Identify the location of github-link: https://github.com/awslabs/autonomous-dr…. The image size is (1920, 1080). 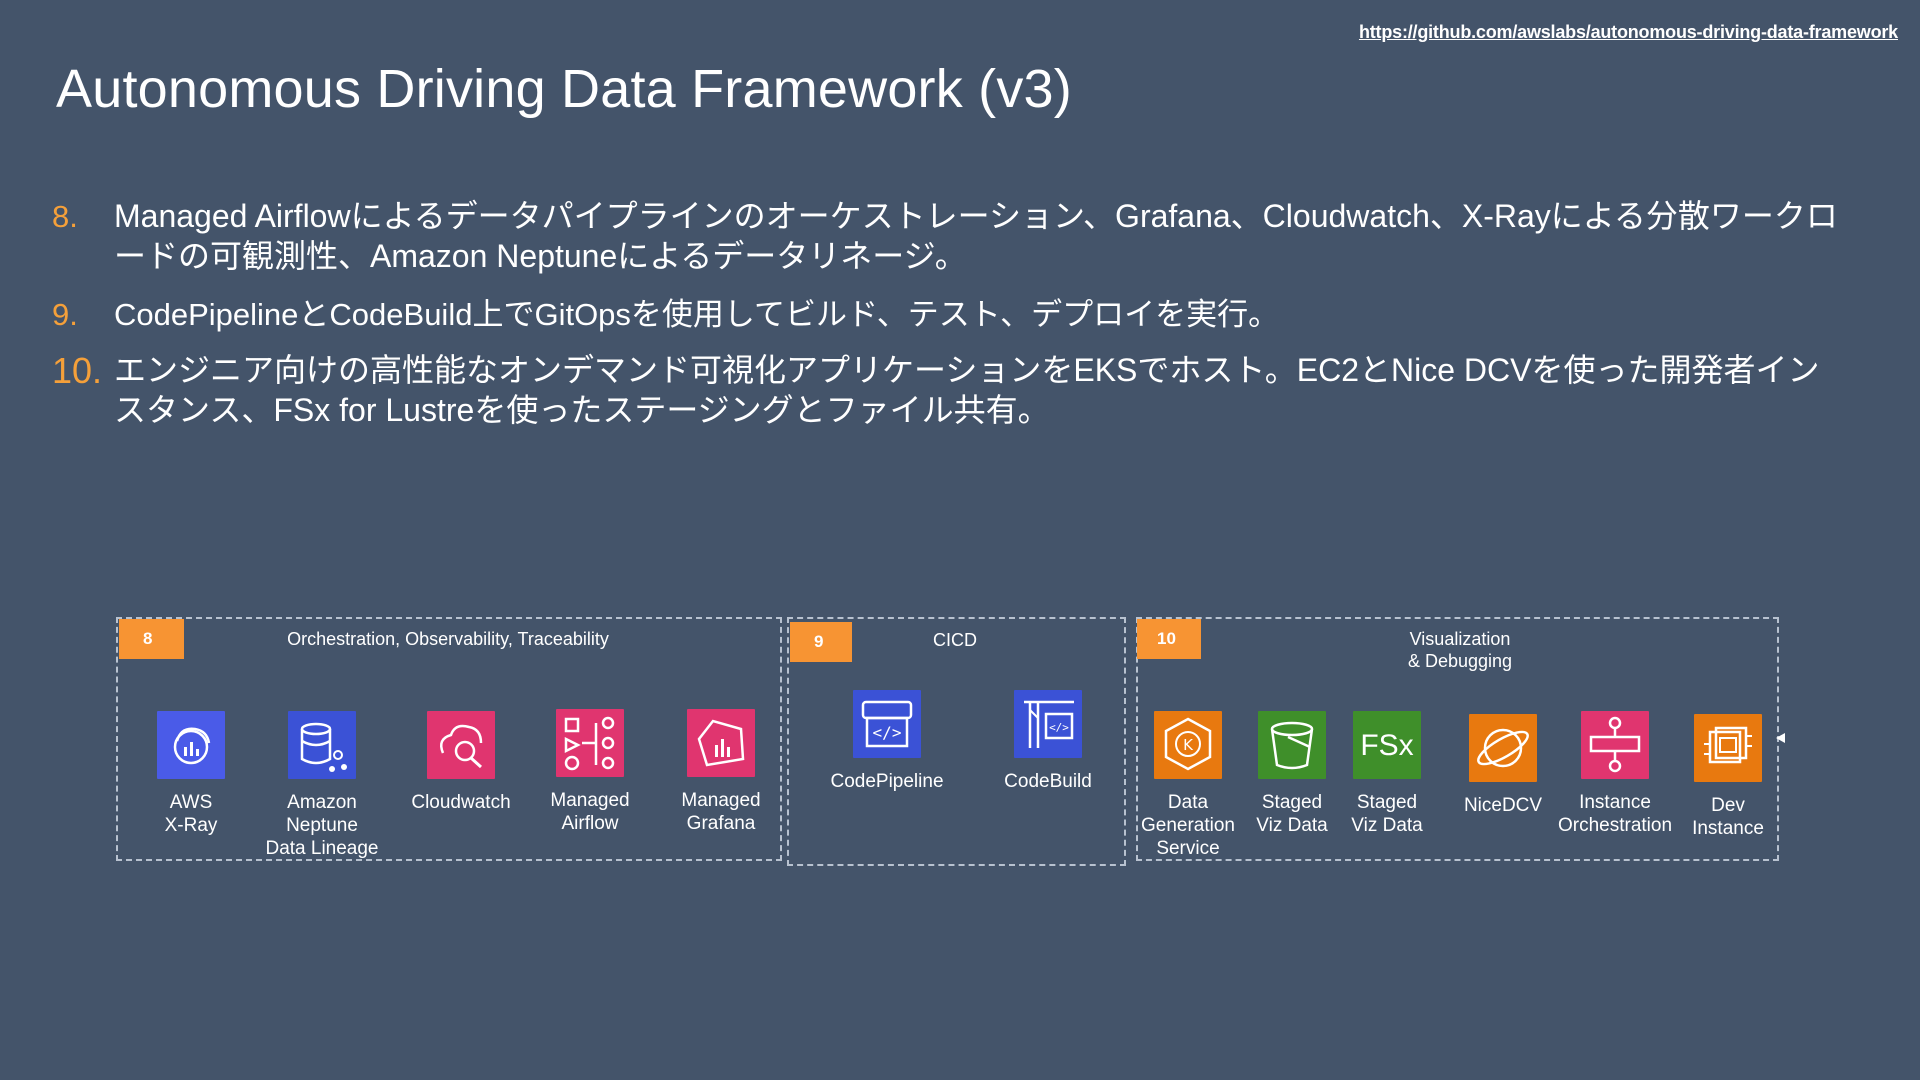
(1628, 32).